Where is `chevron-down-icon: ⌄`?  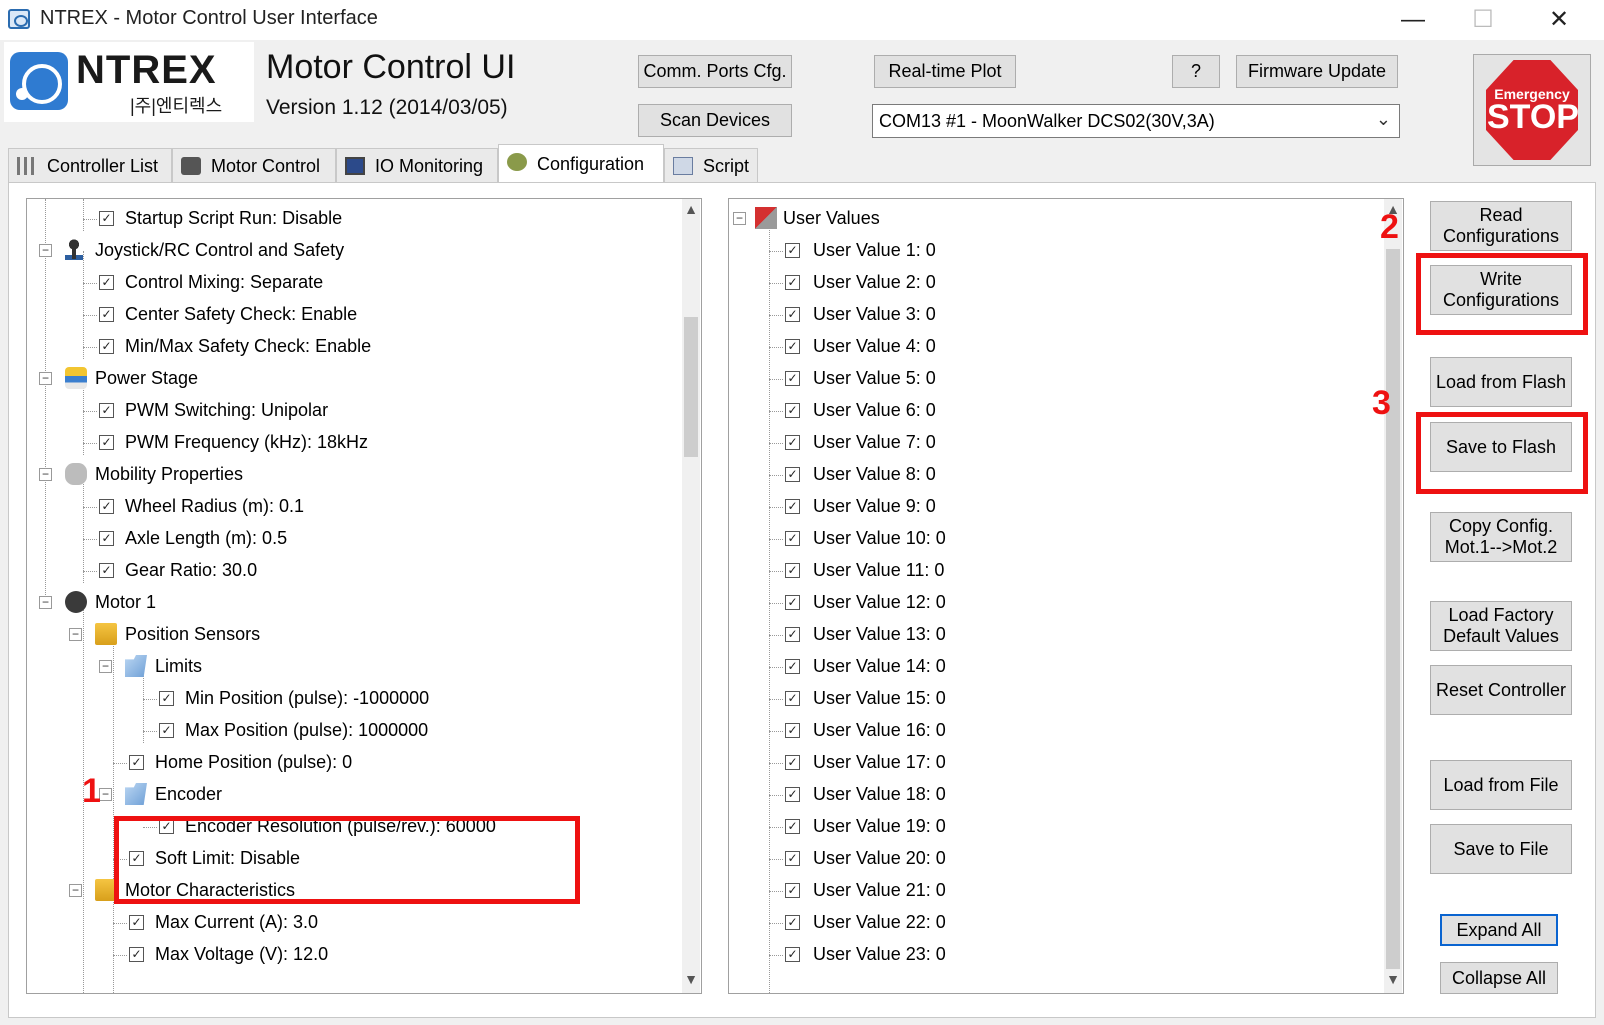
chevron-down-icon: ⌄ is located at coordinates (1383, 119).